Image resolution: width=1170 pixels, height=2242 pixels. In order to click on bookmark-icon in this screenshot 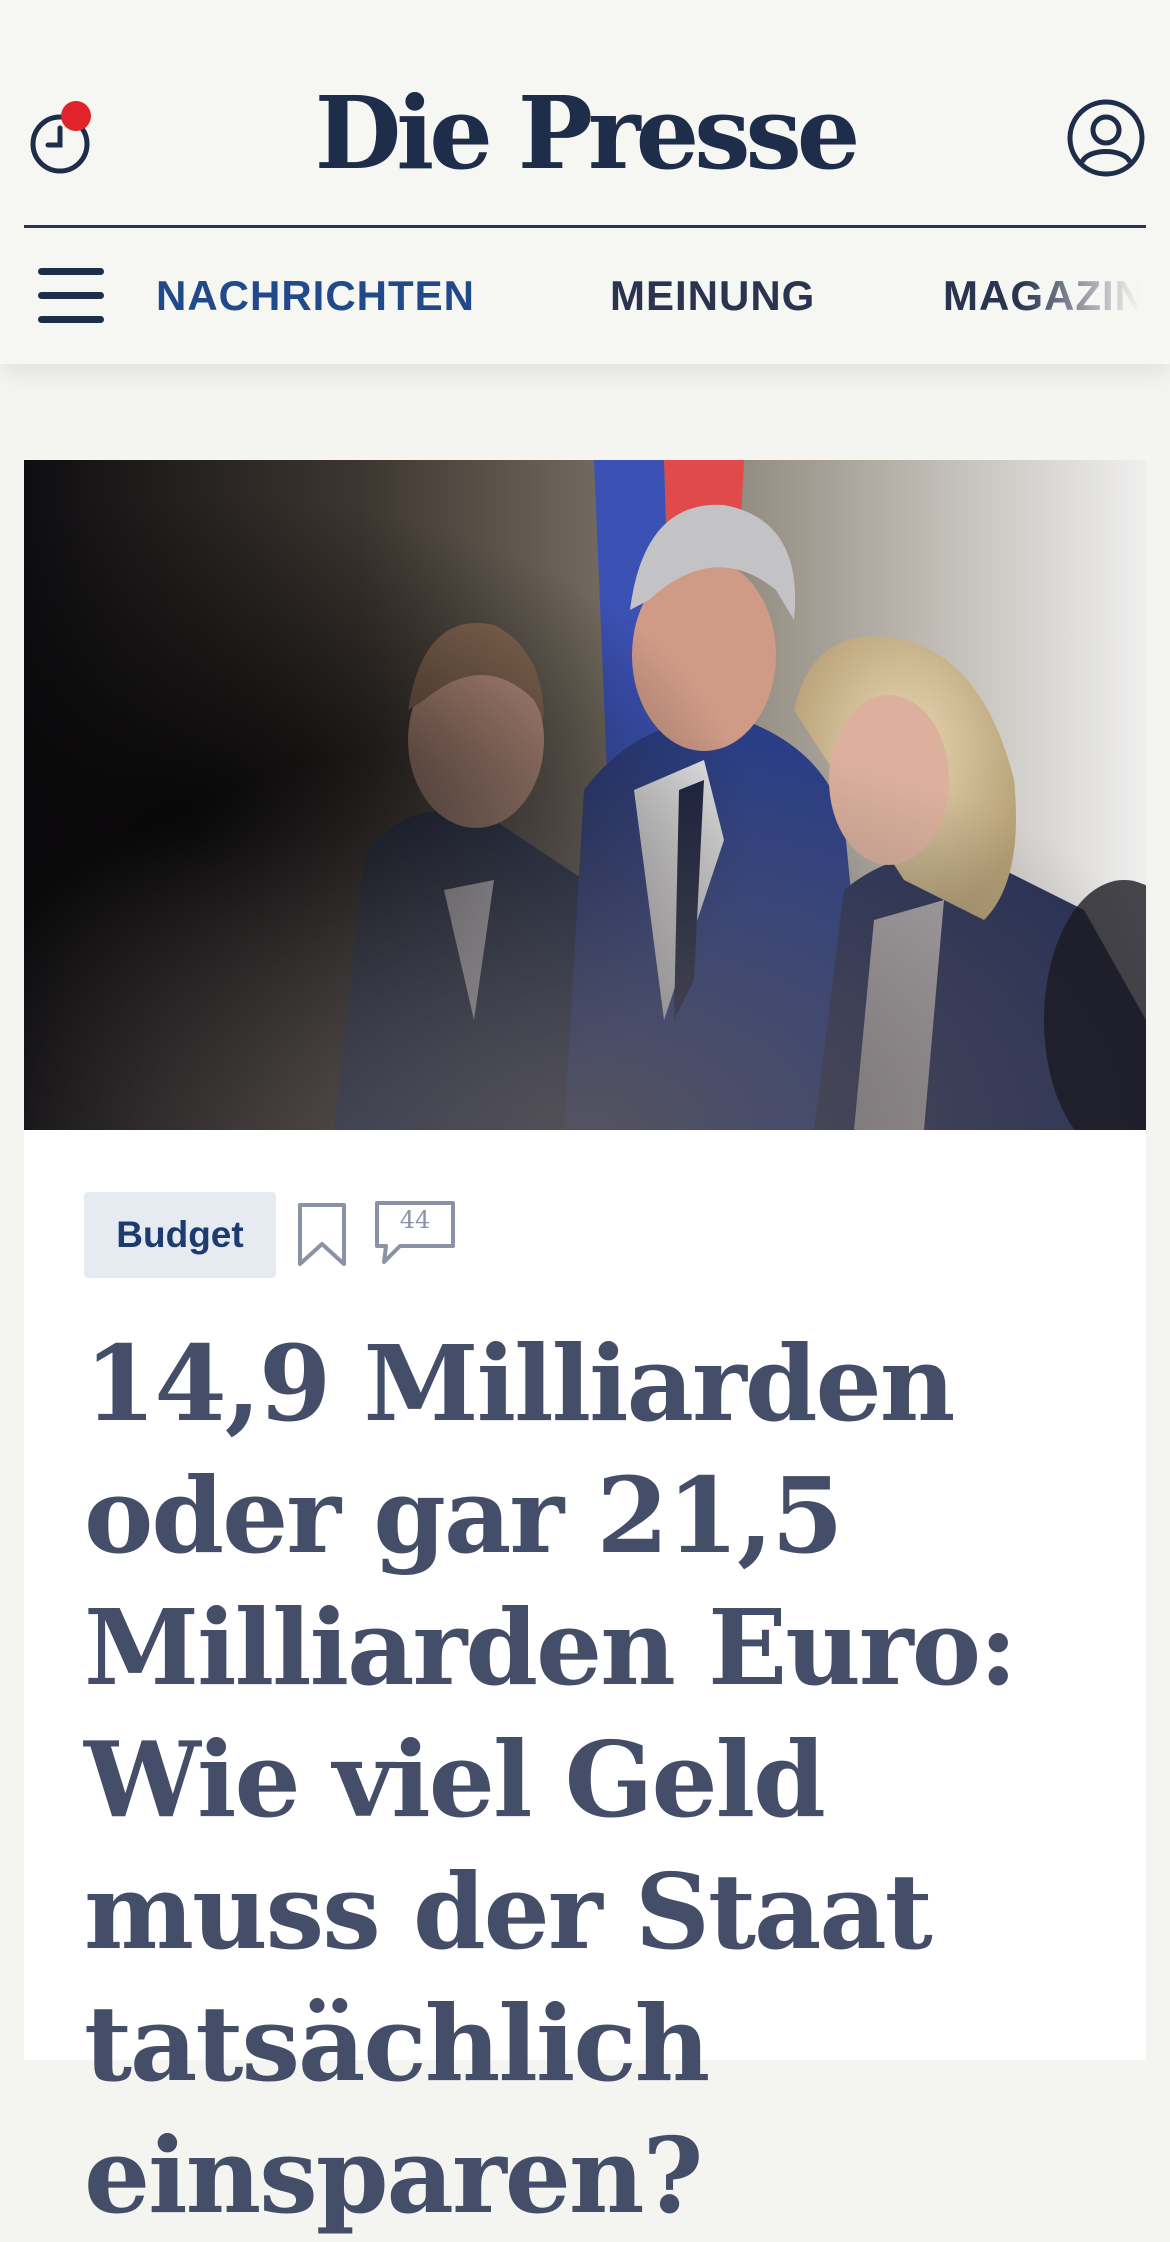, I will do `click(322, 1235)`.